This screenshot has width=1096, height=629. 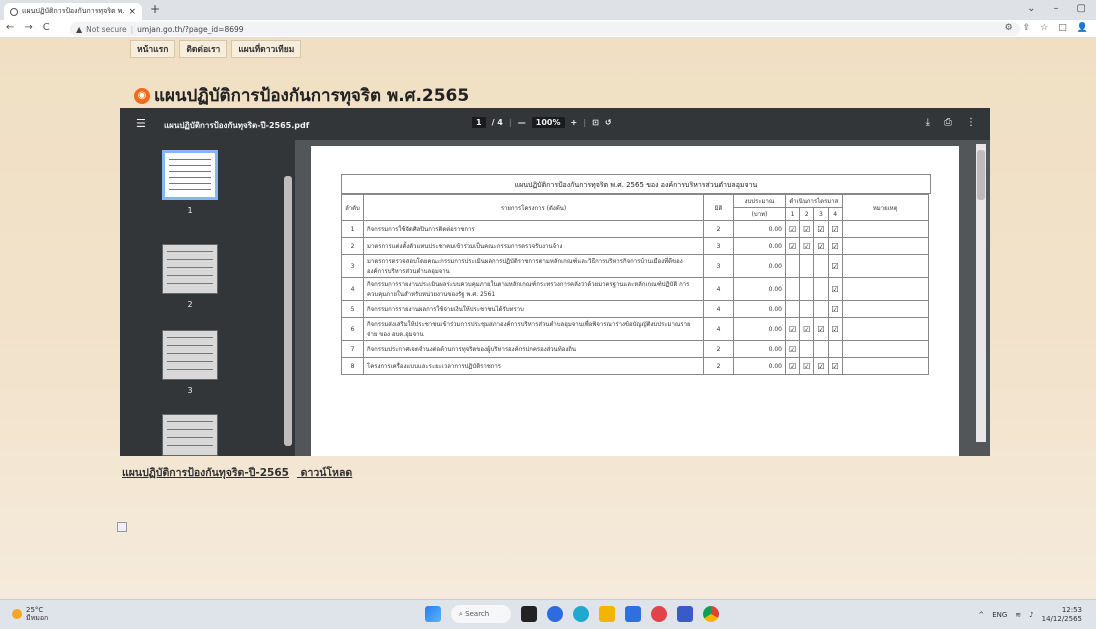 What do you see at coordinates (1081, 8) in the screenshot?
I see `maximize-button: ▢` at bounding box center [1081, 8].